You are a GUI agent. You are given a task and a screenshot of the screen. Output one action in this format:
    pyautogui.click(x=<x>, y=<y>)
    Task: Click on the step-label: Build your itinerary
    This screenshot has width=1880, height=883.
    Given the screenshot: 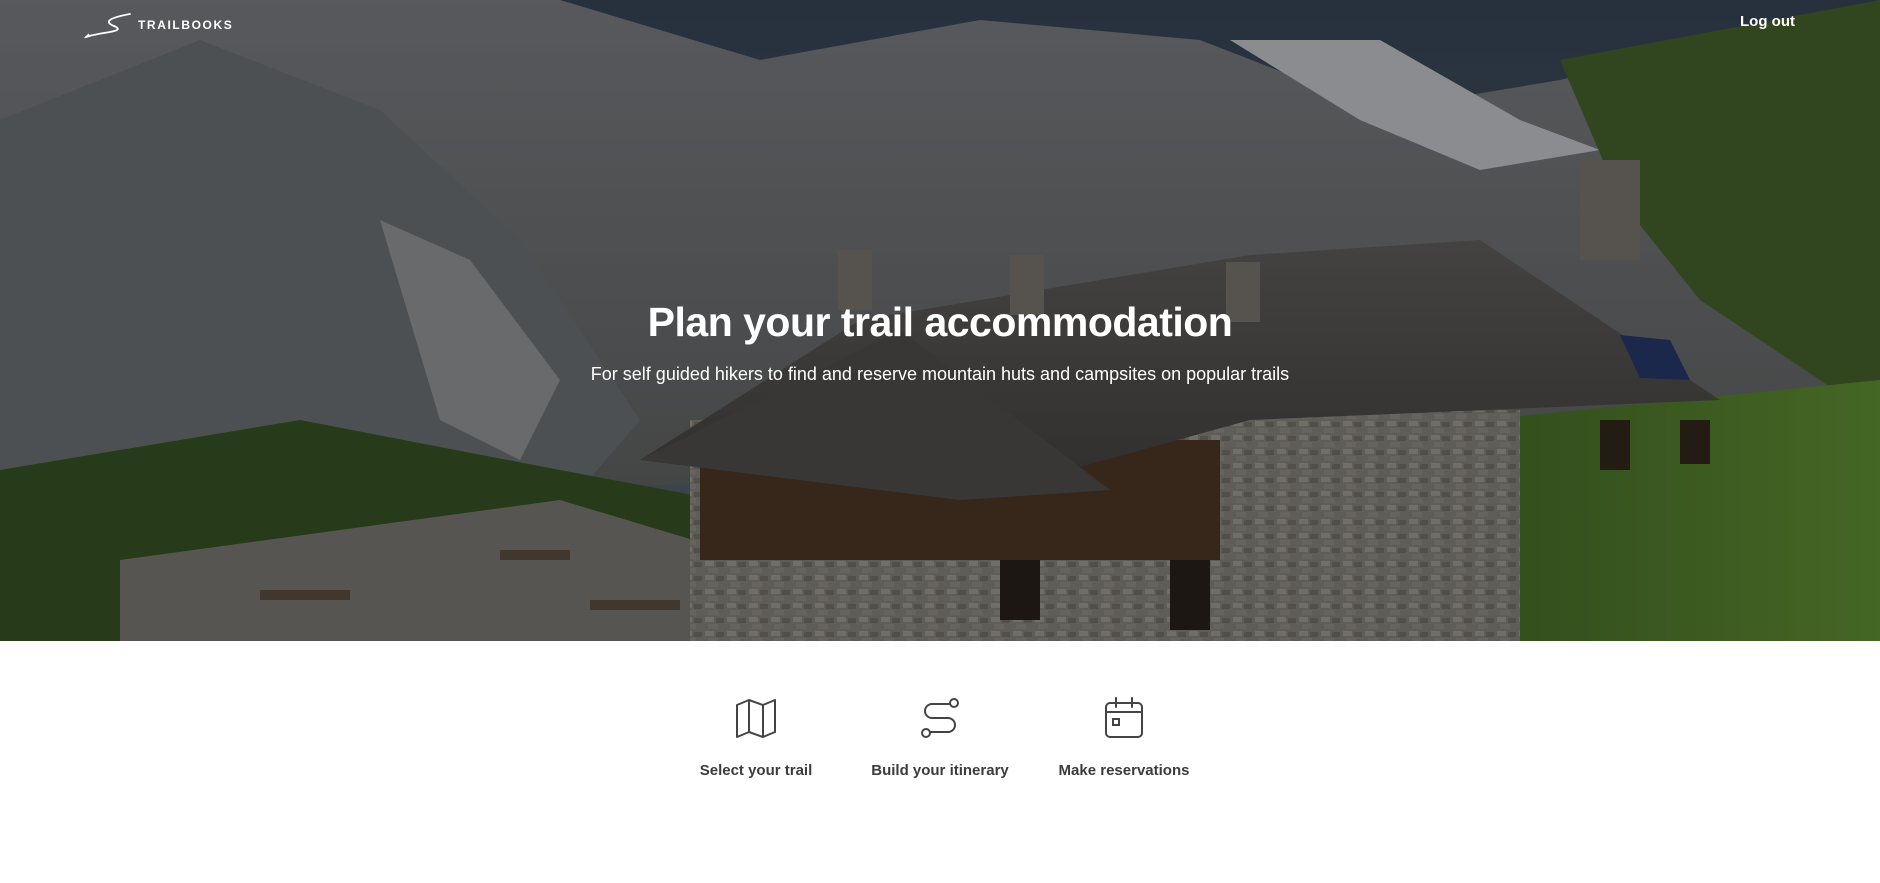 What is the action you would take?
    pyautogui.click(x=940, y=770)
    